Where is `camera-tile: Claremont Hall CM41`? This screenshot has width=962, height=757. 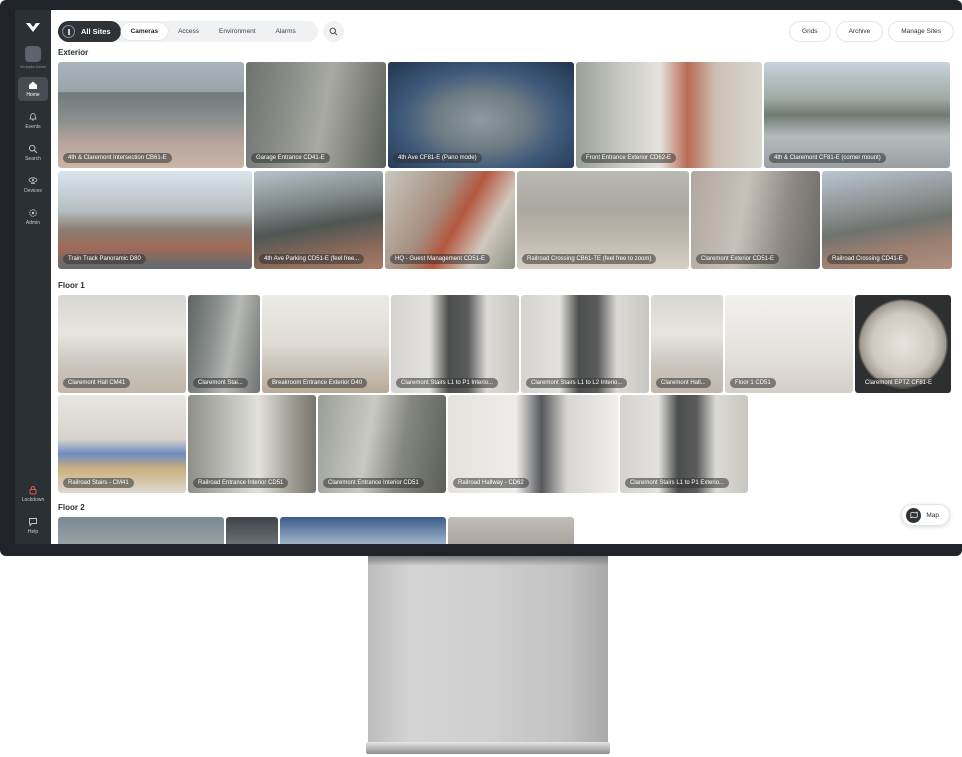 camera-tile: Claremont Hall CM41 is located at coordinates (122, 344).